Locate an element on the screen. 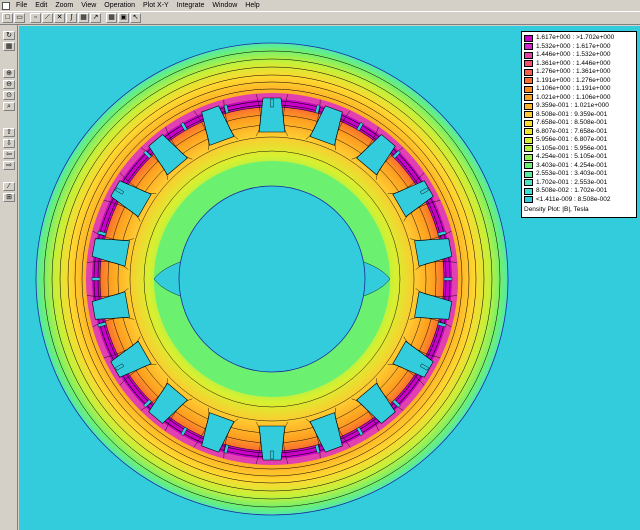 Image resolution: width=640 pixels, height=530 pixels. legend-entry: 1.702e-001 : 2.553e-001 is located at coordinates (580, 183).